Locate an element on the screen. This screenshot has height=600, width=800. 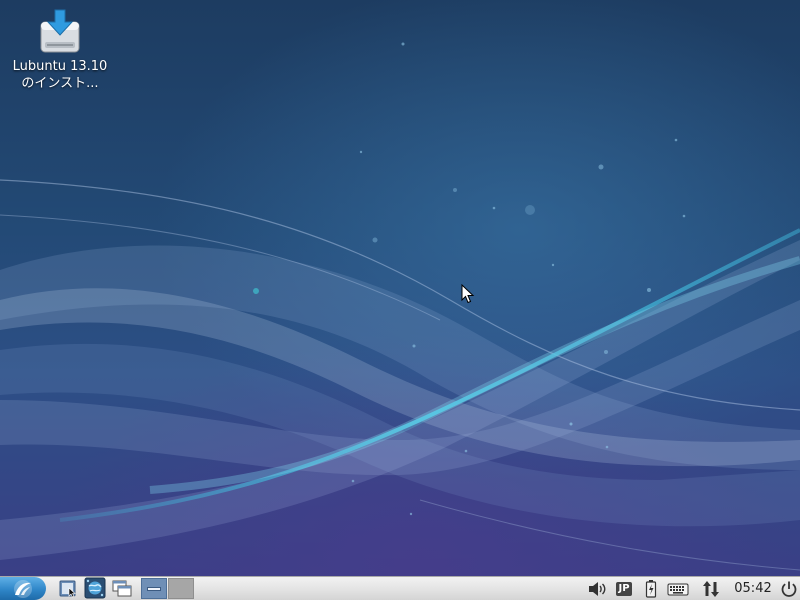
start-menu-button is located at coordinates (23, 588).